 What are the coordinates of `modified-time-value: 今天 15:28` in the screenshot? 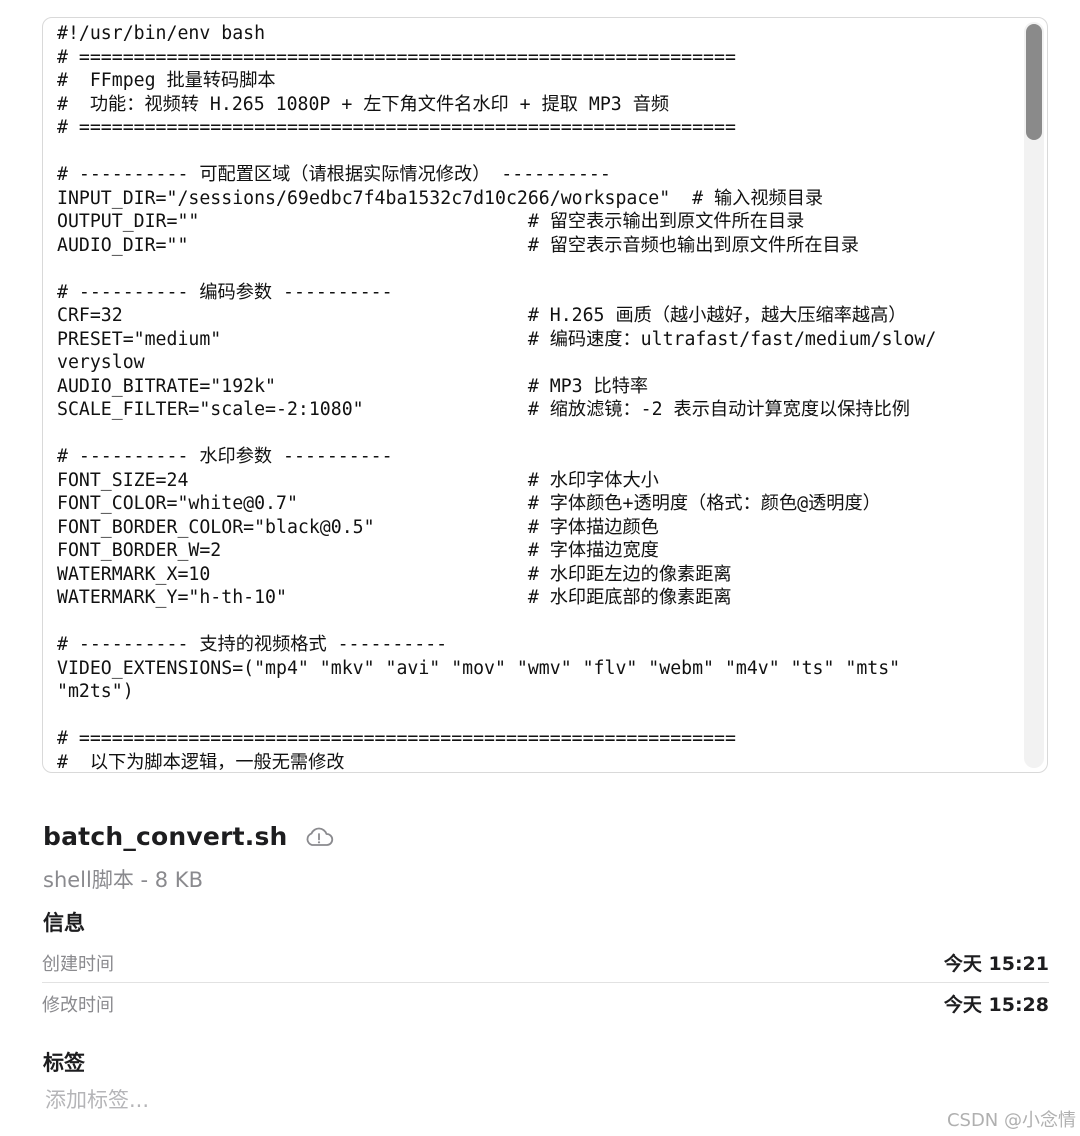 It's located at (996, 1005).